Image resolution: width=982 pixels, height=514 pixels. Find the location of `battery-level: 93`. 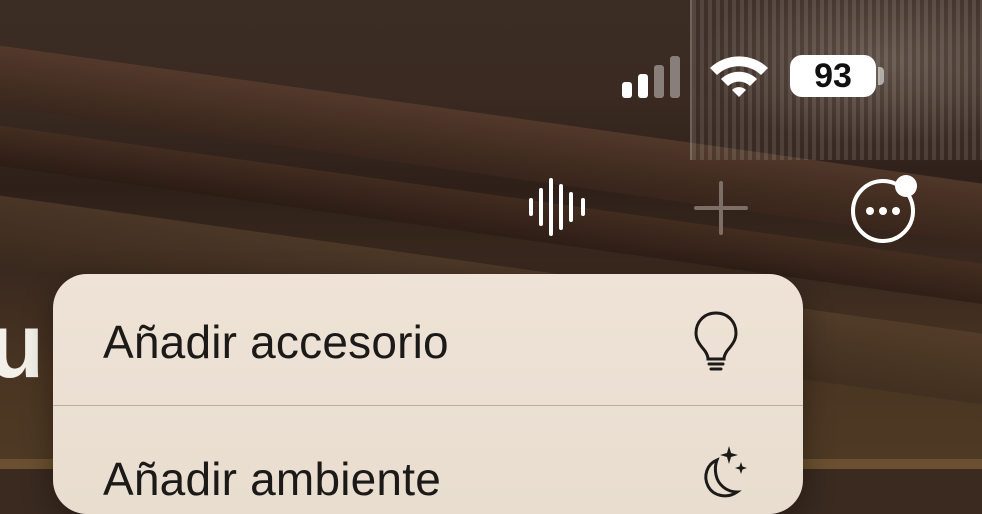

battery-level: 93 is located at coordinates (833, 75).